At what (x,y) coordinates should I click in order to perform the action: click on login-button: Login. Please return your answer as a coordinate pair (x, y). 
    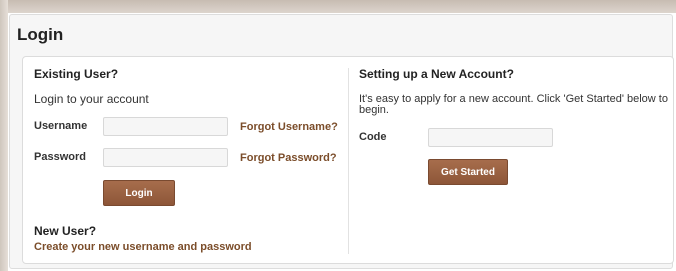
    Looking at the image, I should click on (139, 193).